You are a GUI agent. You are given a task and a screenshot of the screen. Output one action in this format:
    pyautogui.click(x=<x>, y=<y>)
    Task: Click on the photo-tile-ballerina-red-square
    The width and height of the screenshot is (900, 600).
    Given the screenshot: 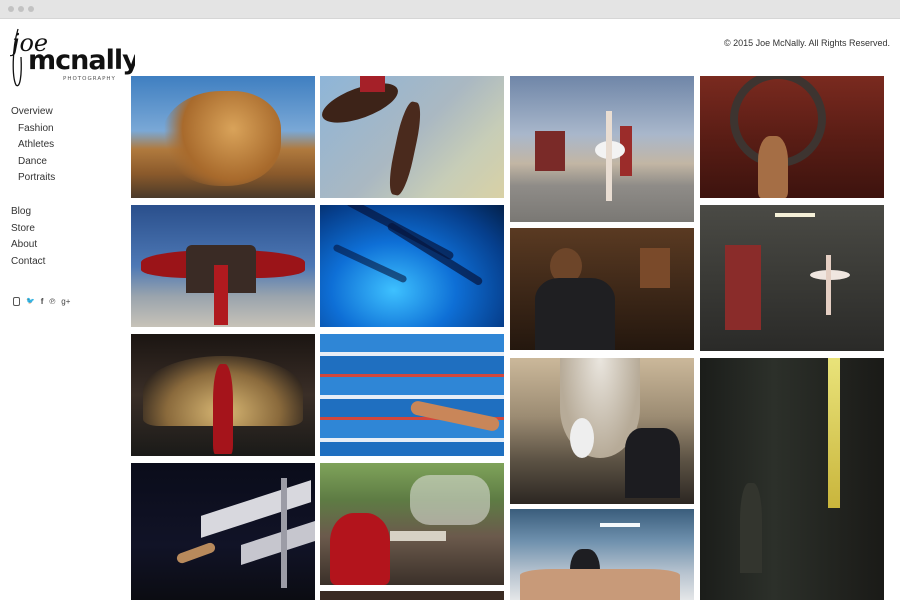 What is the action you would take?
    pyautogui.click(x=602, y=149)
    